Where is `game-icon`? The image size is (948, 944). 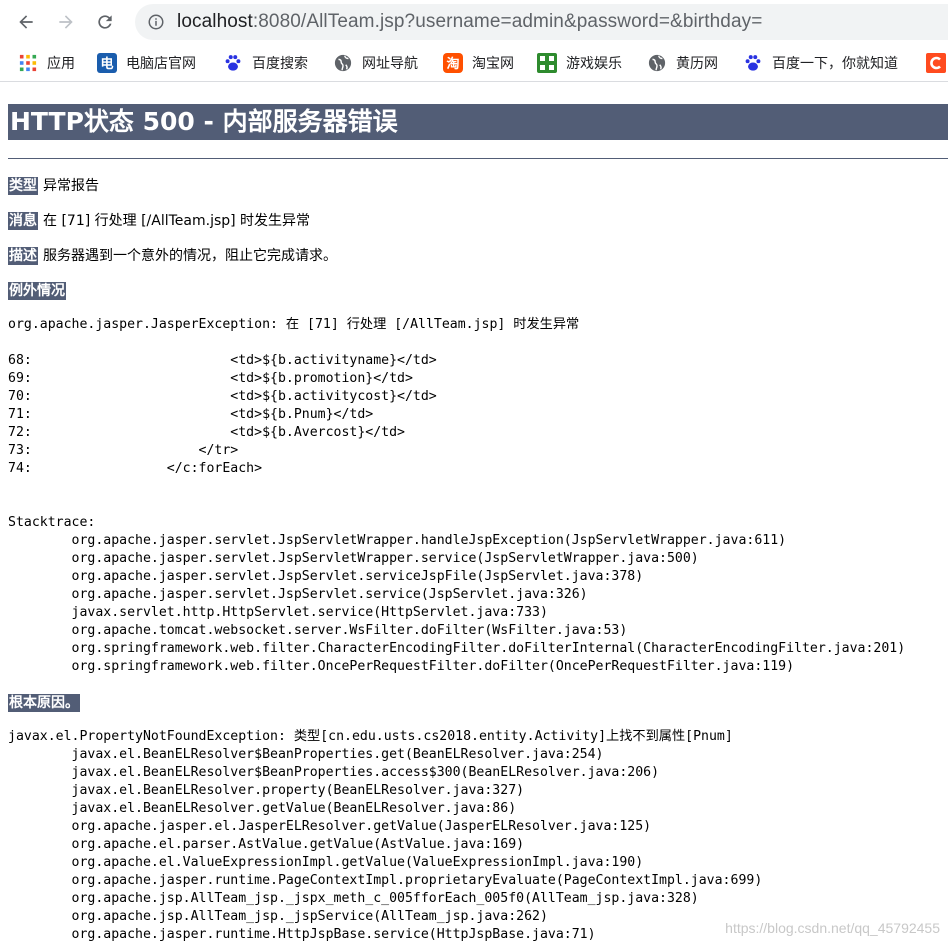
game-icon is located at coordinates (547, 63).